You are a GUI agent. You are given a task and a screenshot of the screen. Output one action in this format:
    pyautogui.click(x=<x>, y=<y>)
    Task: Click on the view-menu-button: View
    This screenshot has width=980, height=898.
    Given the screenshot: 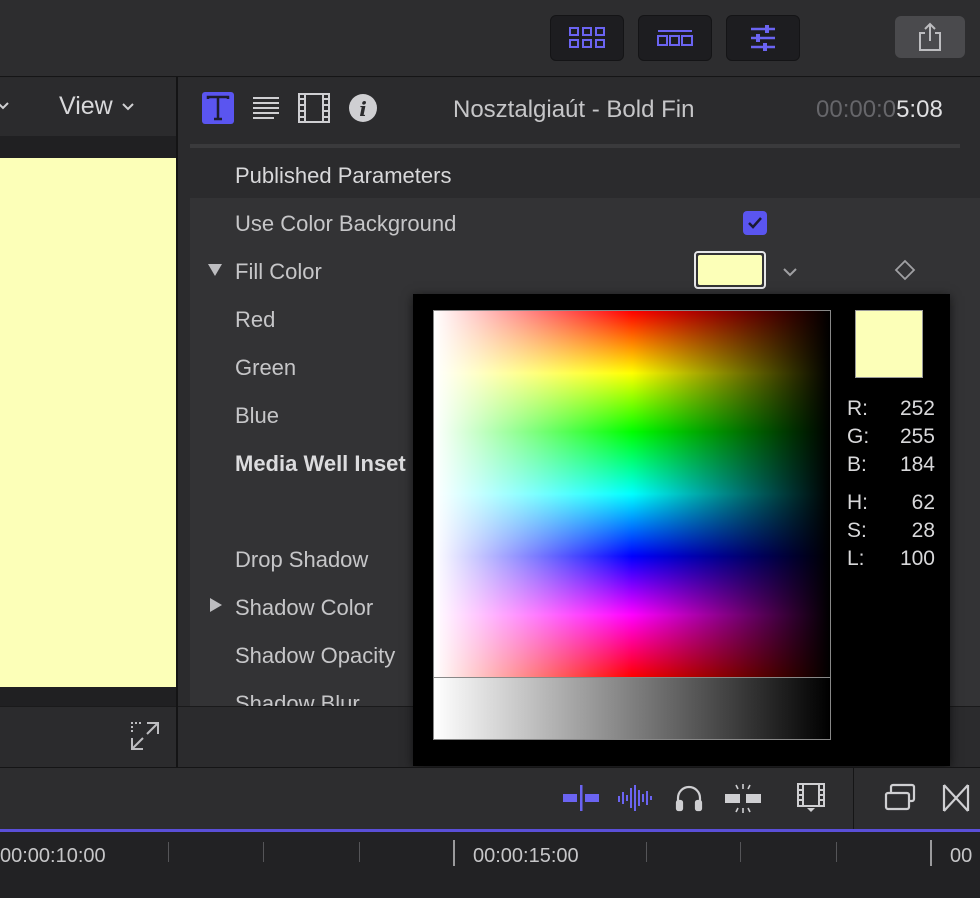 What is the action you would take?
    pyautogui.click(x=97, y=106)
    